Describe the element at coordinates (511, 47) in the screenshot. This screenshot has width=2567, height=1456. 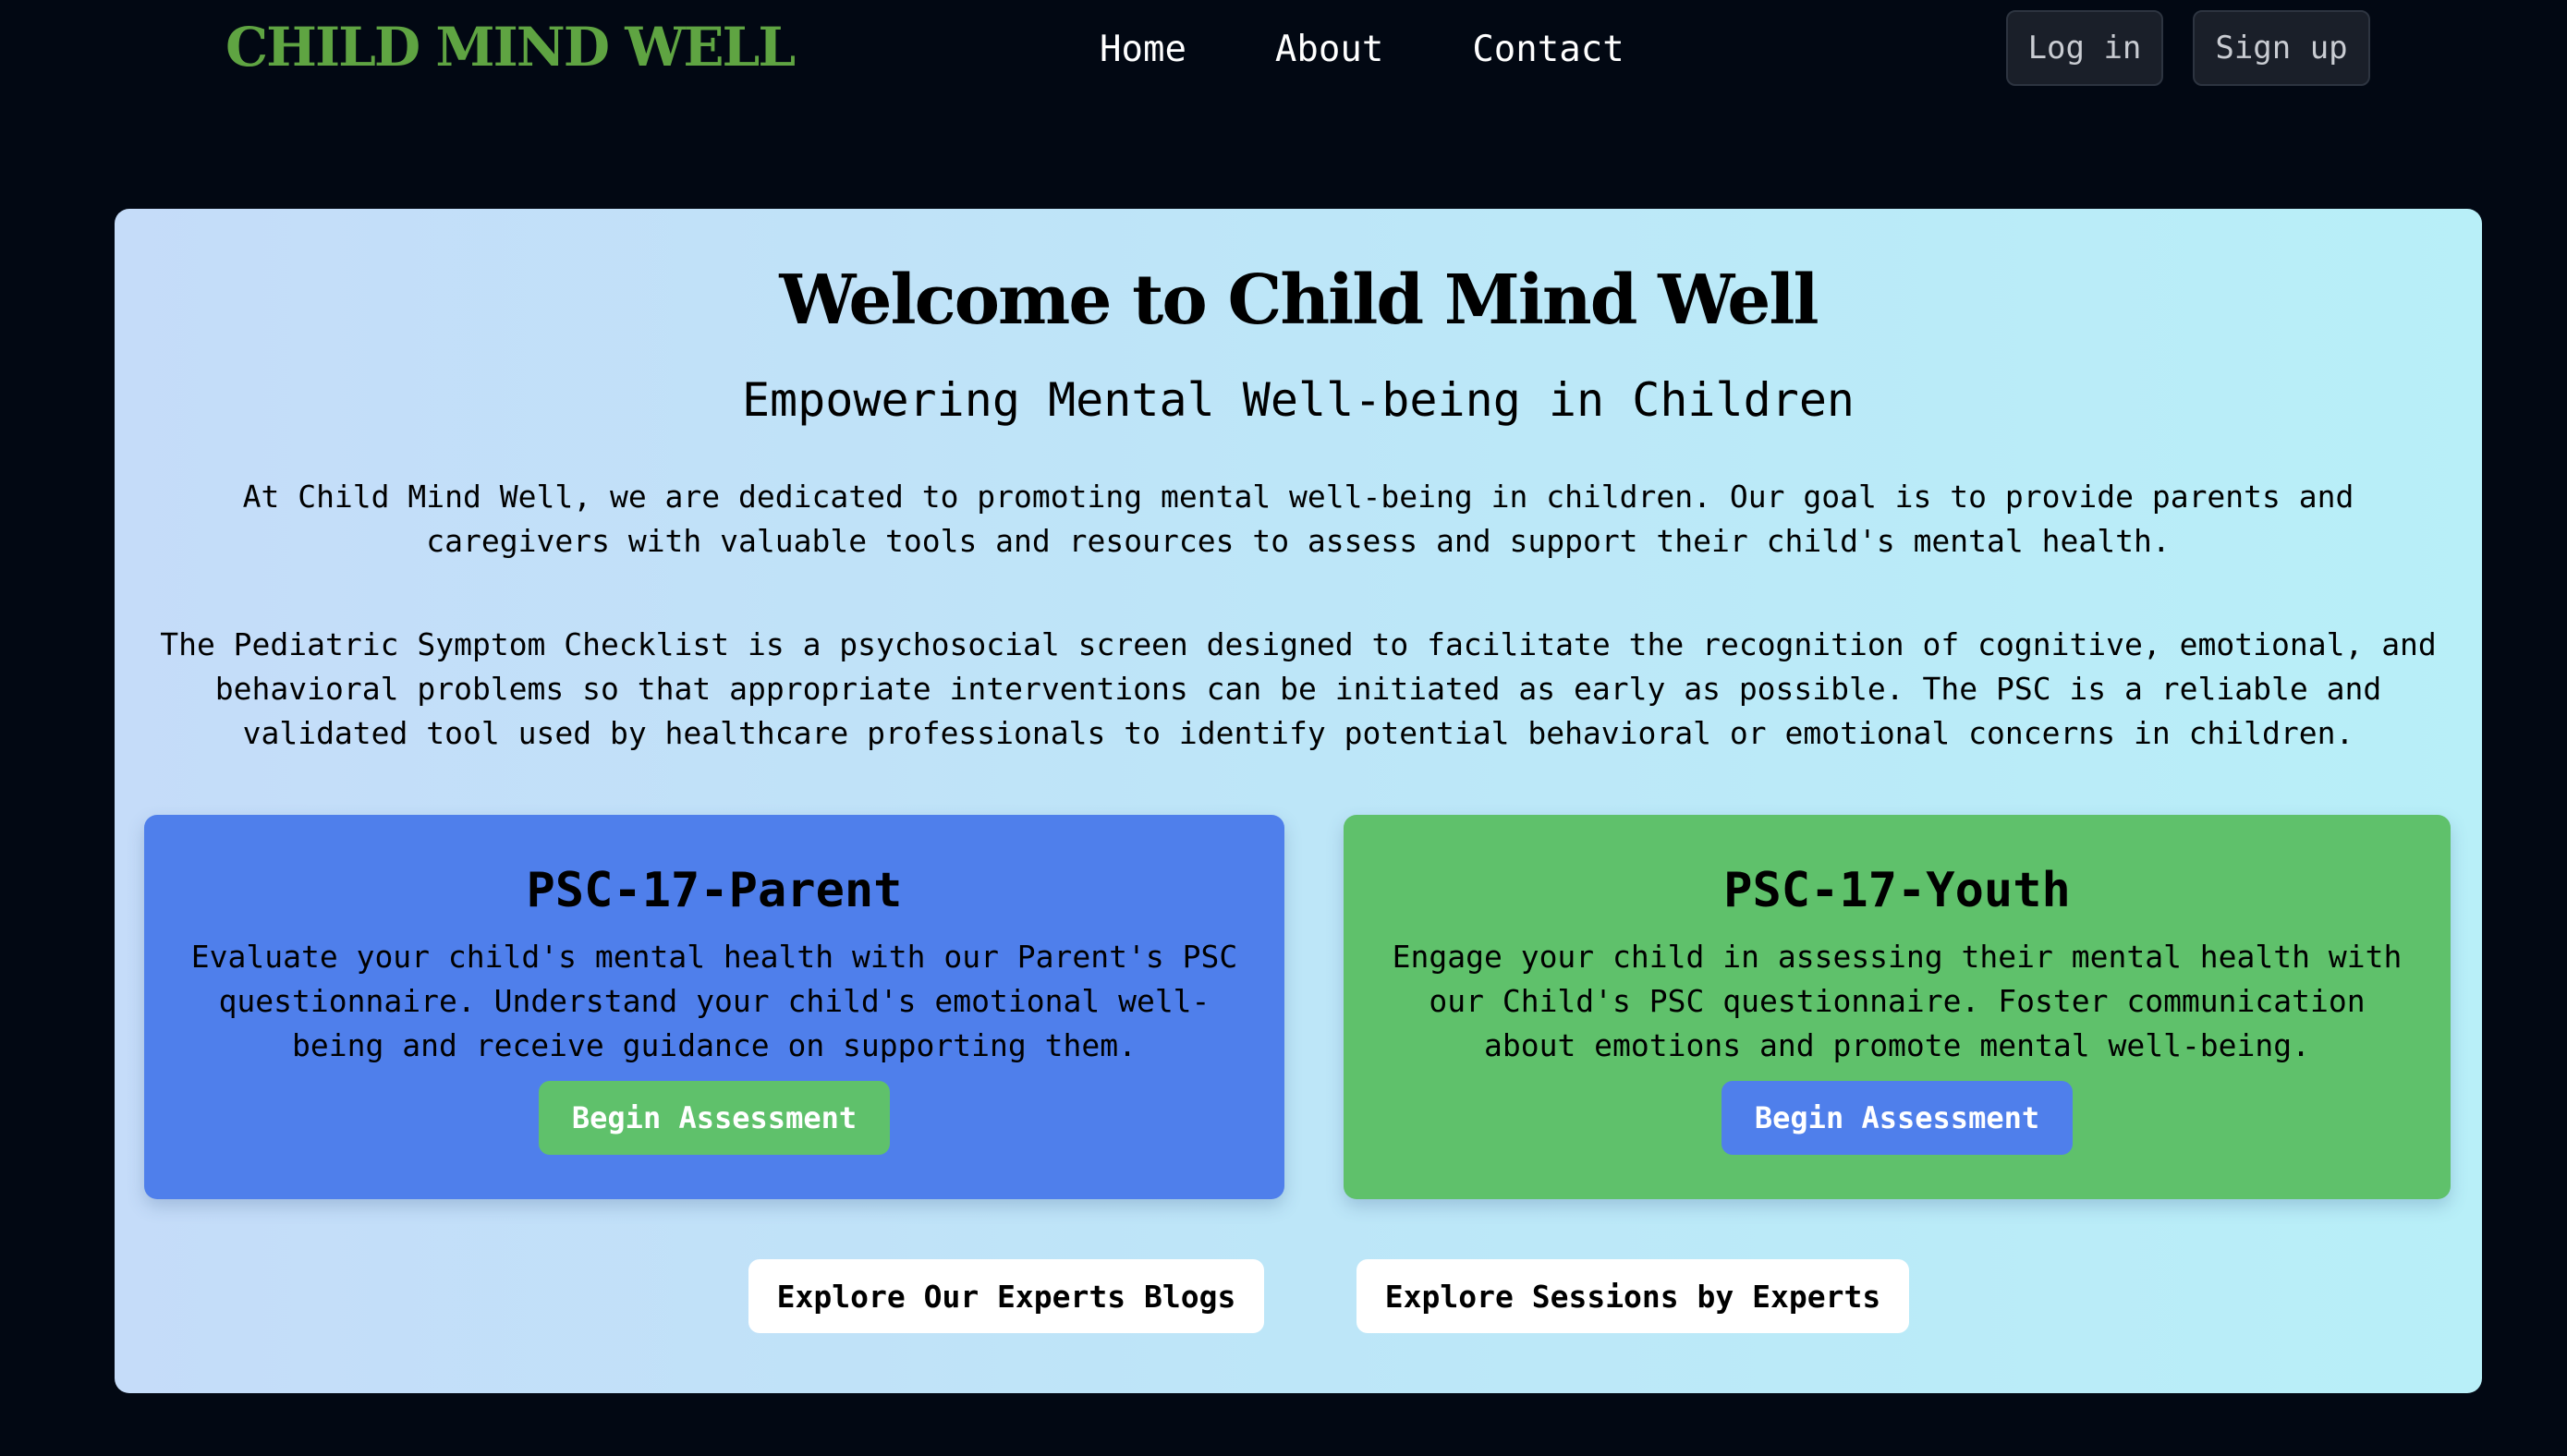
I see `site-logo: CHILD MIND WELL` at that location.